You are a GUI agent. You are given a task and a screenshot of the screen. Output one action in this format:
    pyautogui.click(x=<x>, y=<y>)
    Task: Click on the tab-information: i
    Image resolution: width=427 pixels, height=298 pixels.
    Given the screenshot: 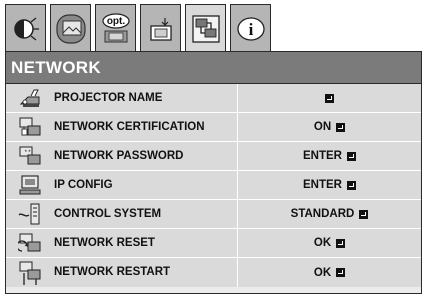 What is the action you would take?
    pyautogui.click(x=250, y=28)
    